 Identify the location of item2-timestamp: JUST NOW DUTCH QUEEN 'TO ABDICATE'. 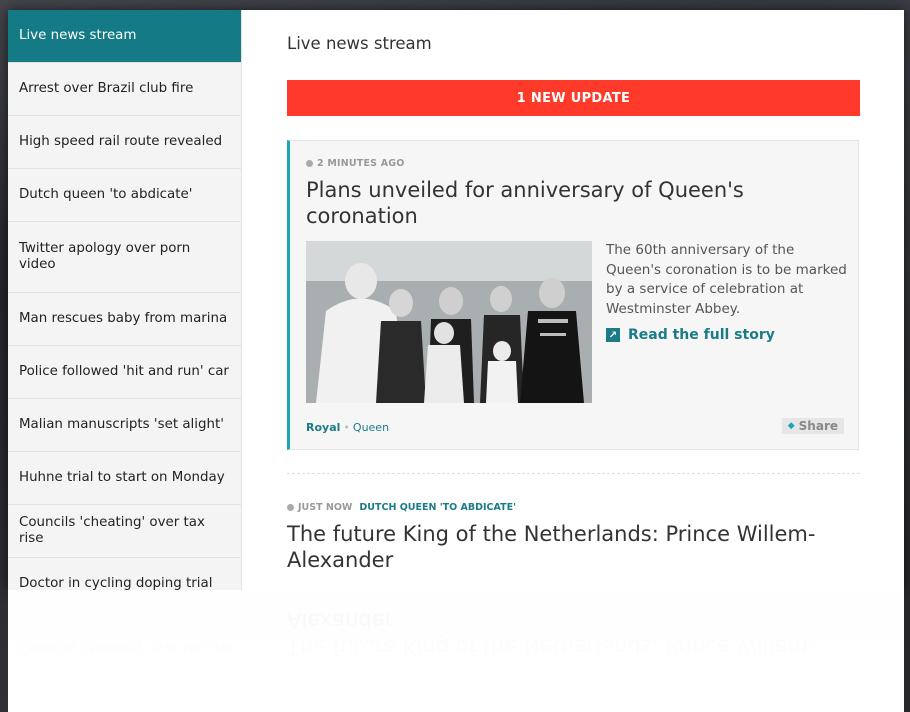
(401, 507).